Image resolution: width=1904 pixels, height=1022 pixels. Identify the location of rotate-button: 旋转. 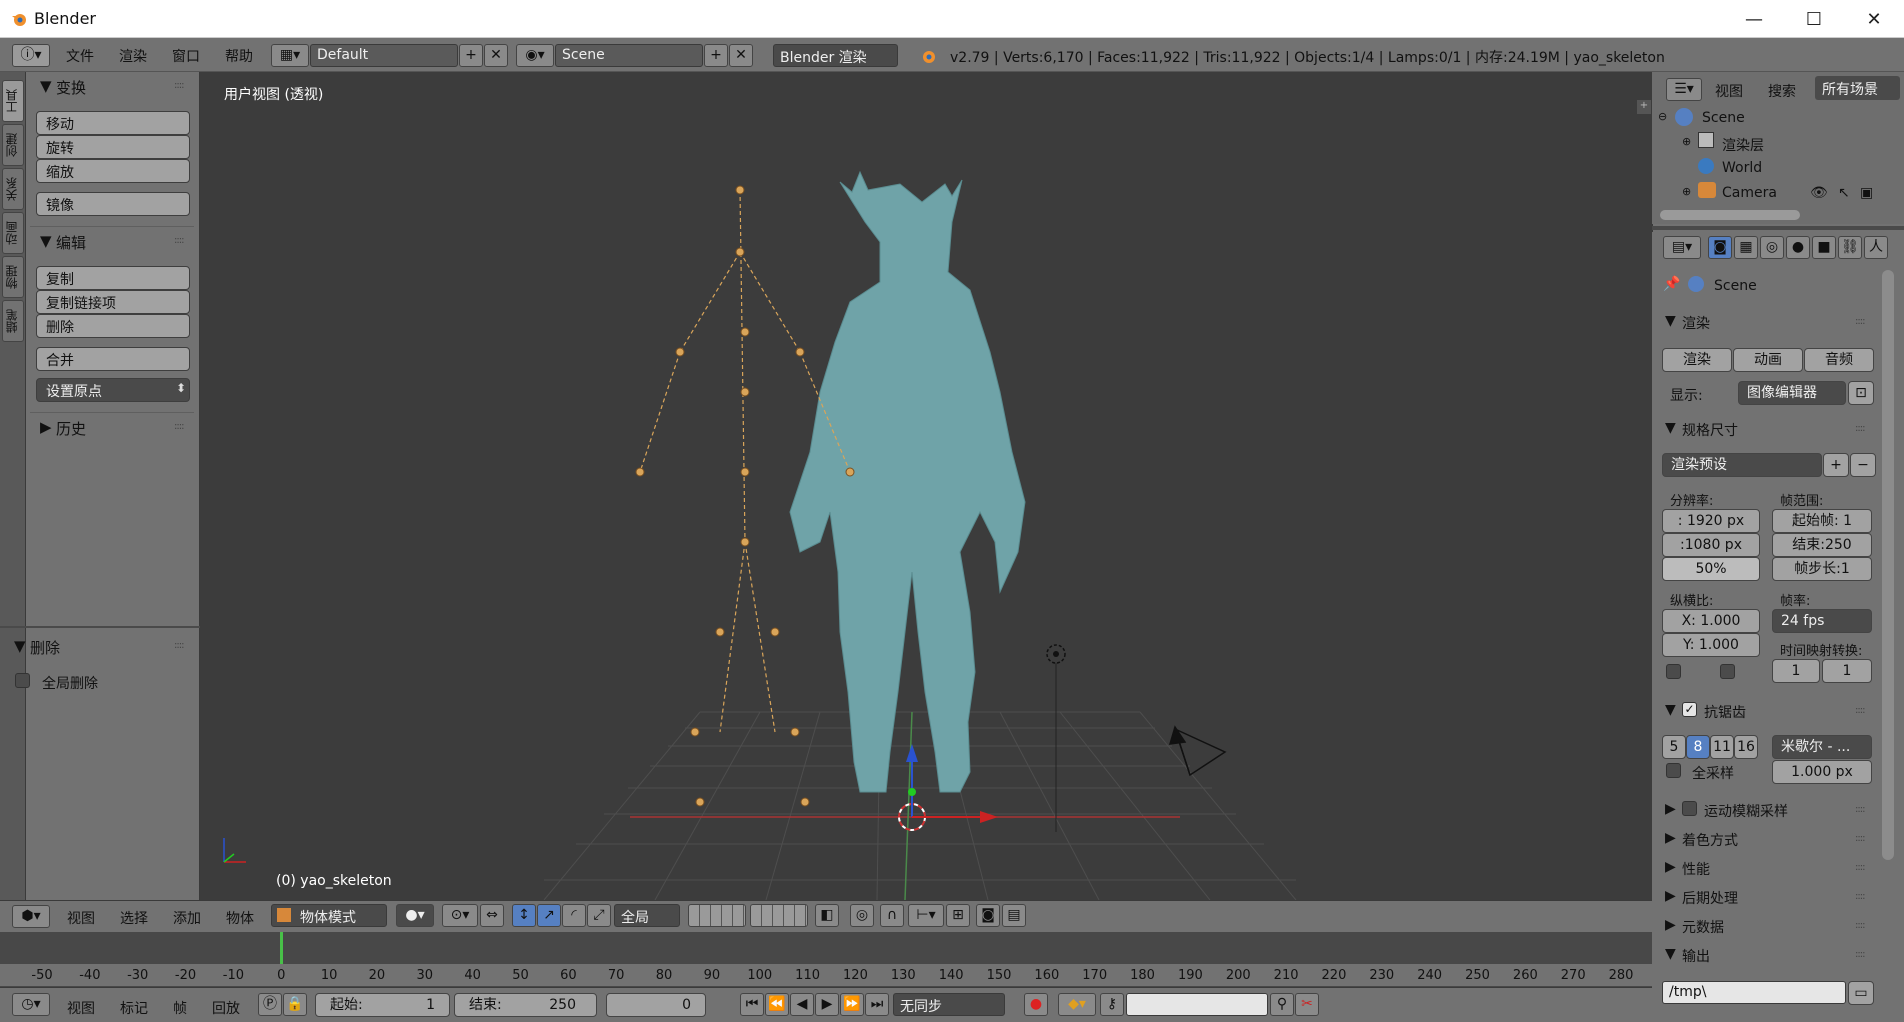
(113, 147).